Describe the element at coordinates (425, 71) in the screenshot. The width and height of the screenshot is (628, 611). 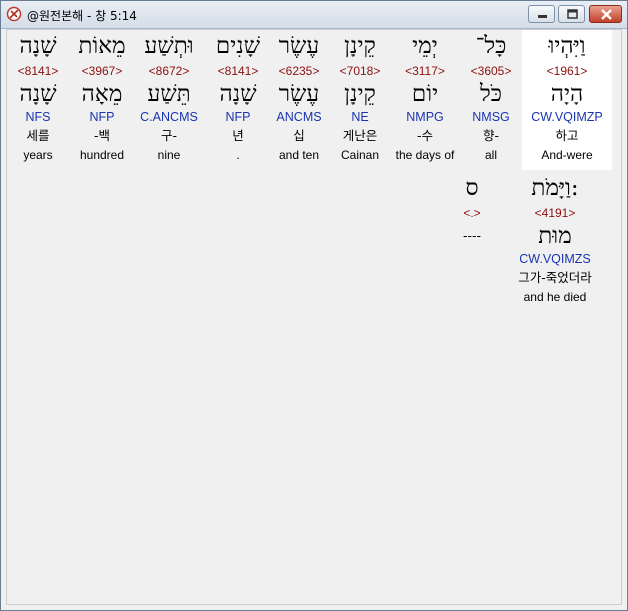
I see `strong-number: <3117>` at that location.